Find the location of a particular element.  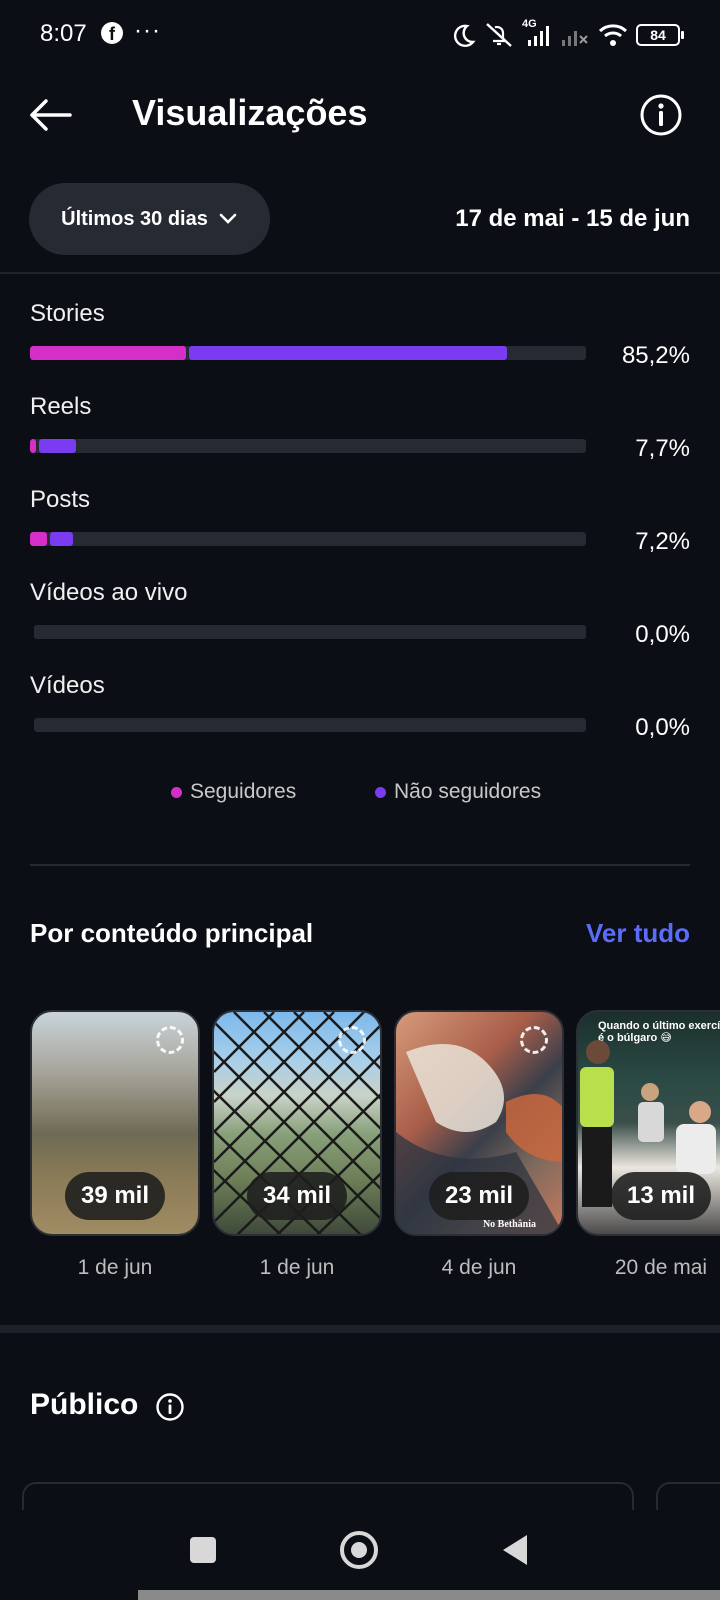

content-thumbnail: 34 mil is located at coordinates (297, 1123).